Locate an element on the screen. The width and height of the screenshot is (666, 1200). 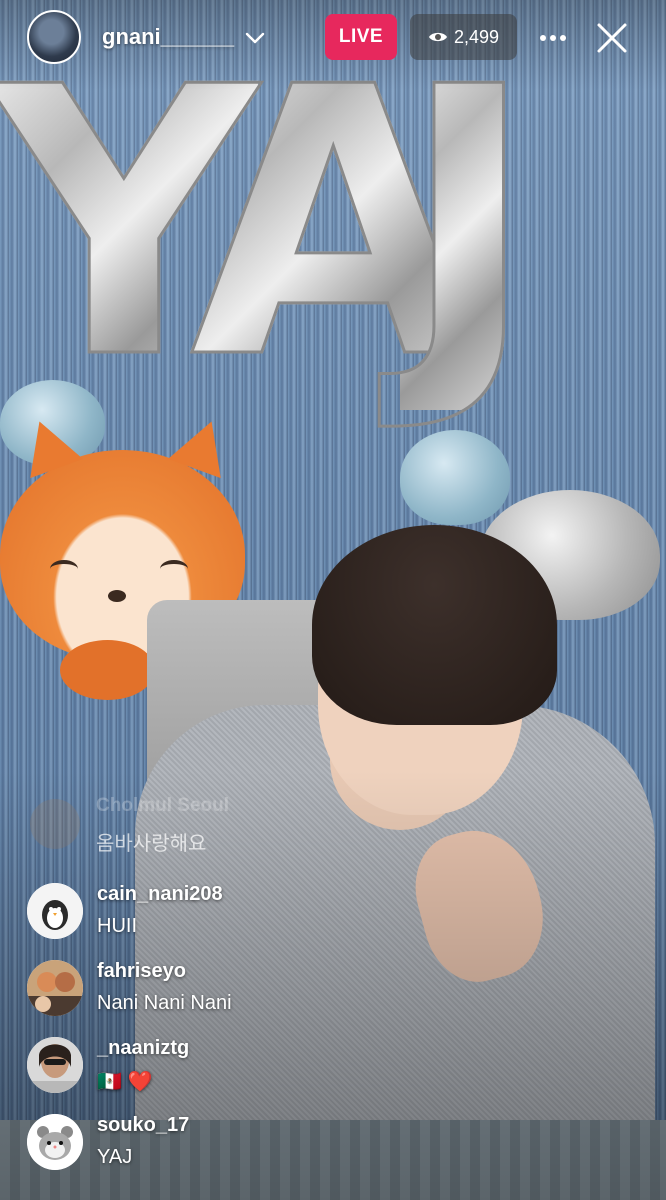
comment-text: Nani Nani Nani is located at coordinates (164, 1003).